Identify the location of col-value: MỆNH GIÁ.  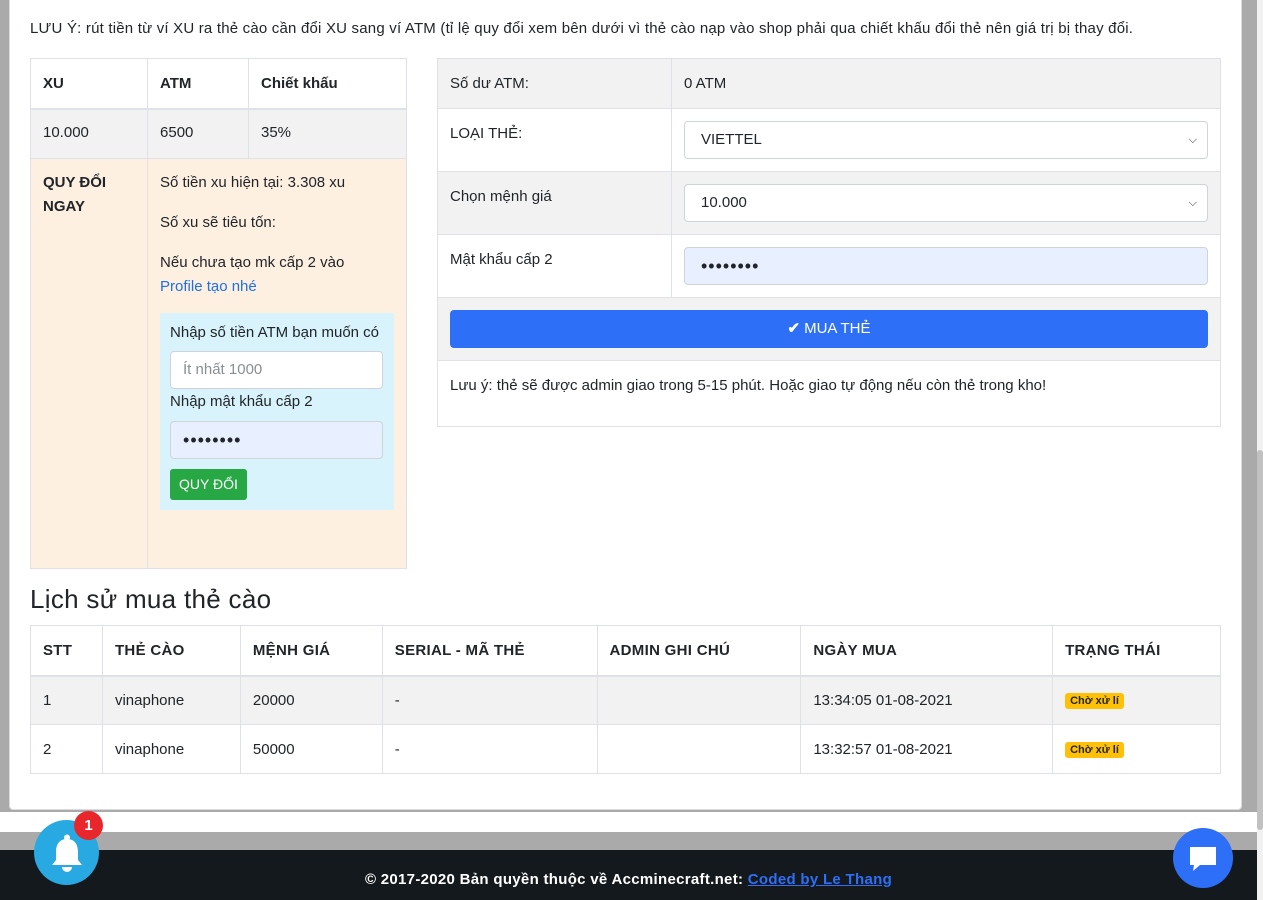
(311, 651).